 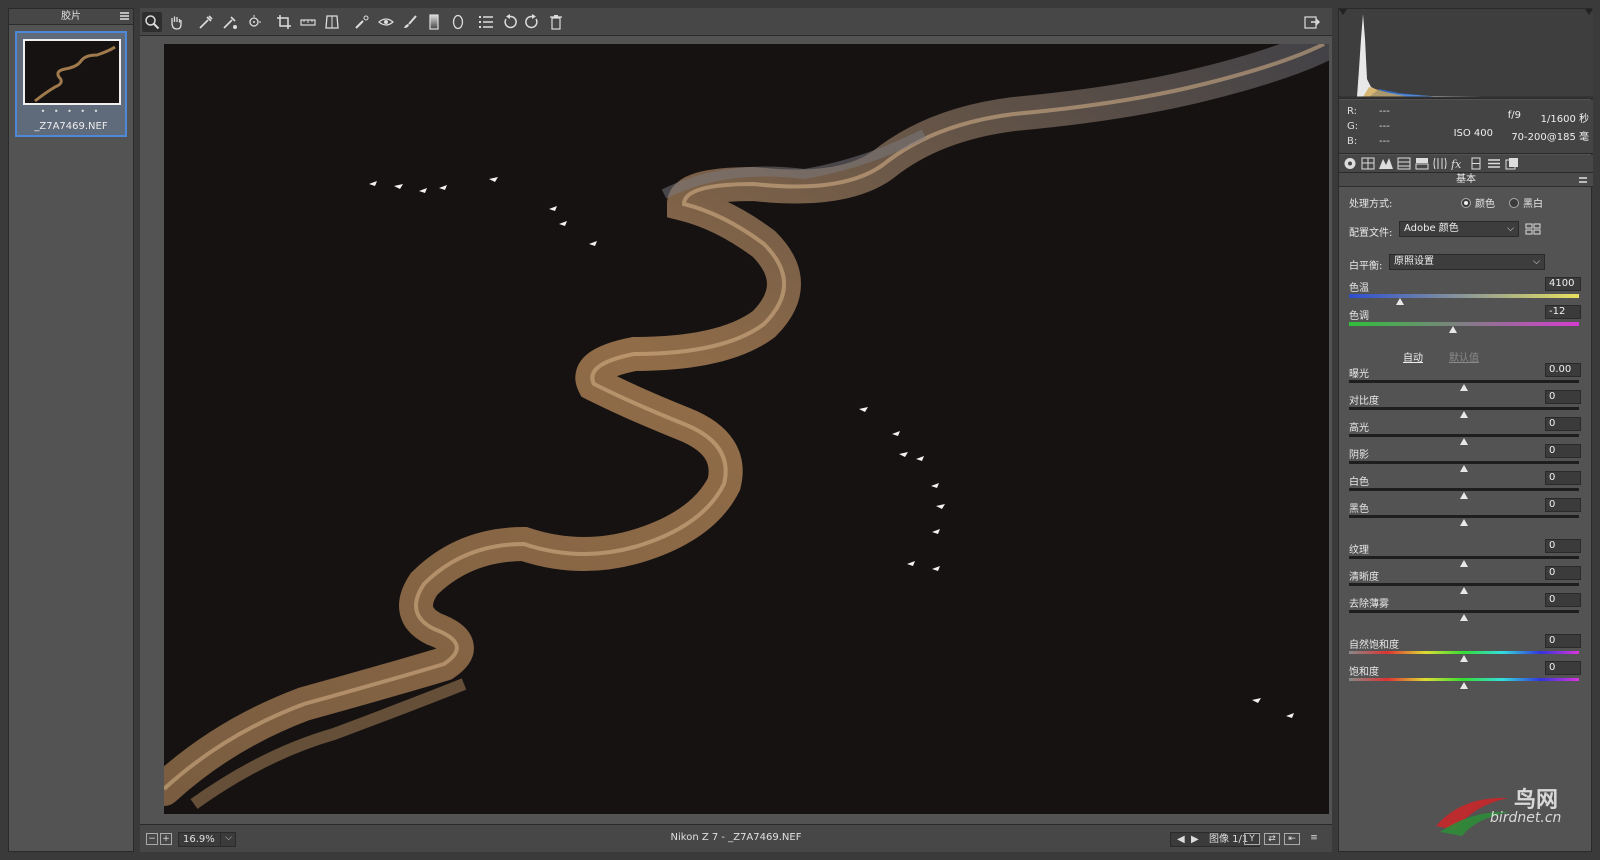 I want to click on slider-value-field: 0.00, so click(x=1563, y=370).